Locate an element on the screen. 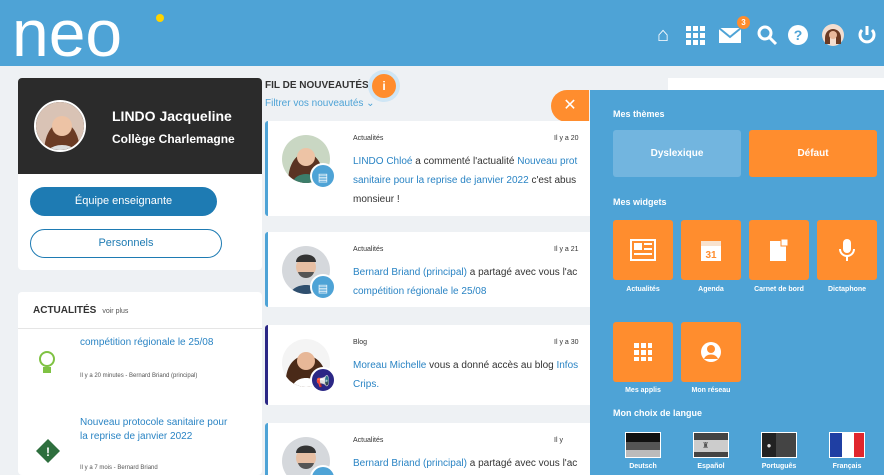 The height and width of the screenshot is (475, 884). tools-button: ✕ is located at coordinates (570, 106).